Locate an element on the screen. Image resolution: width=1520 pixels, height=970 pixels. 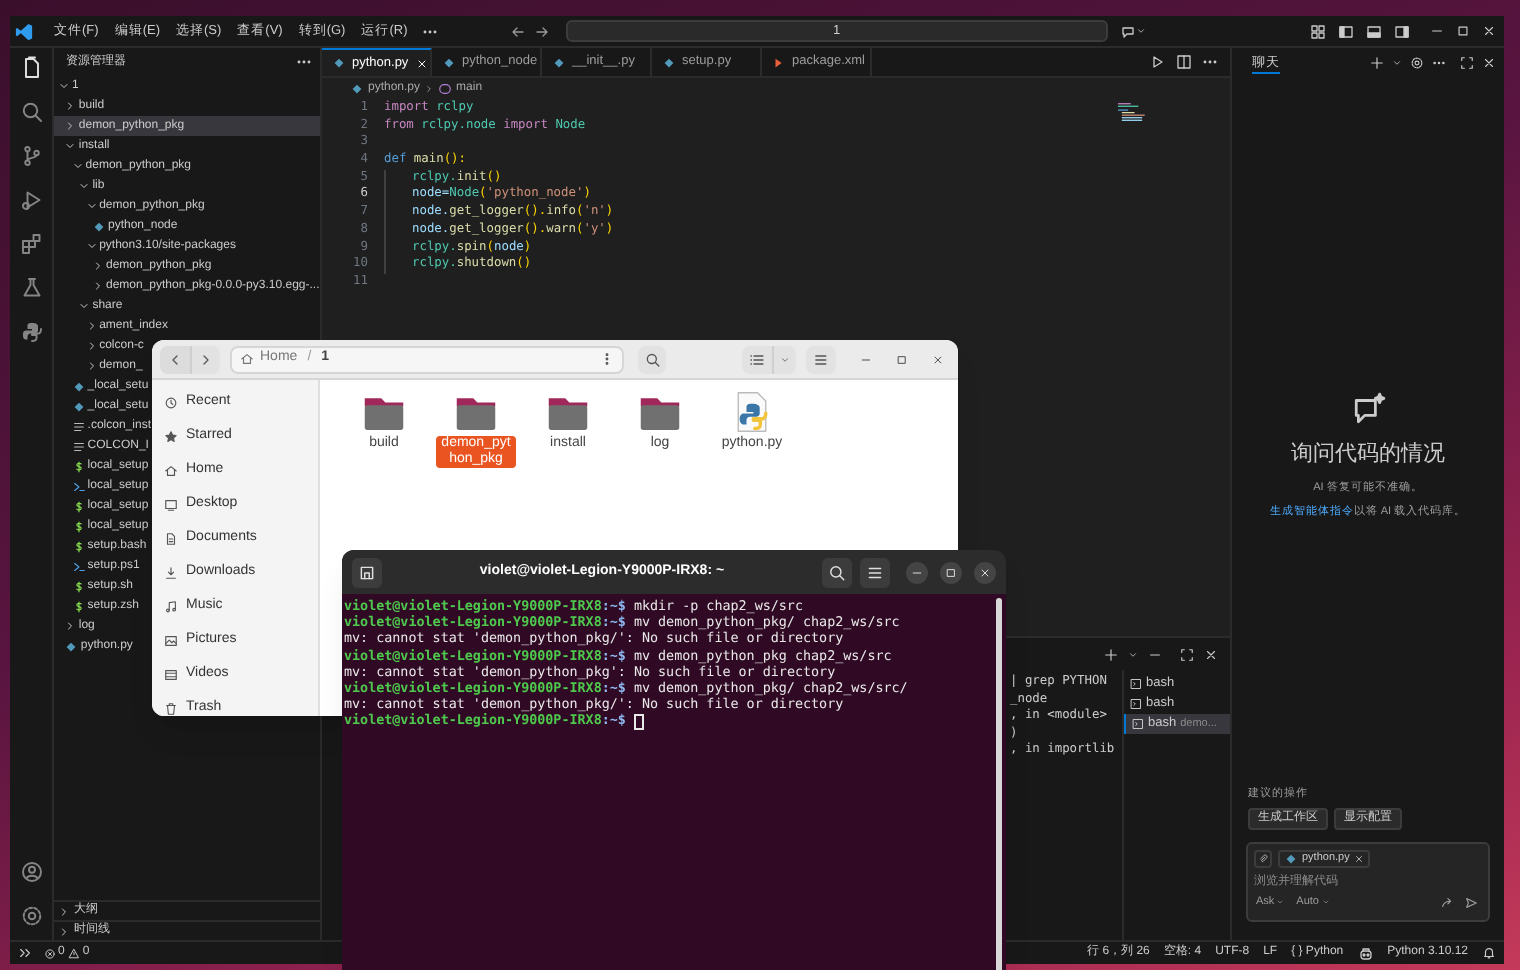
copilot-icon is located at coordinates (1365, 953).